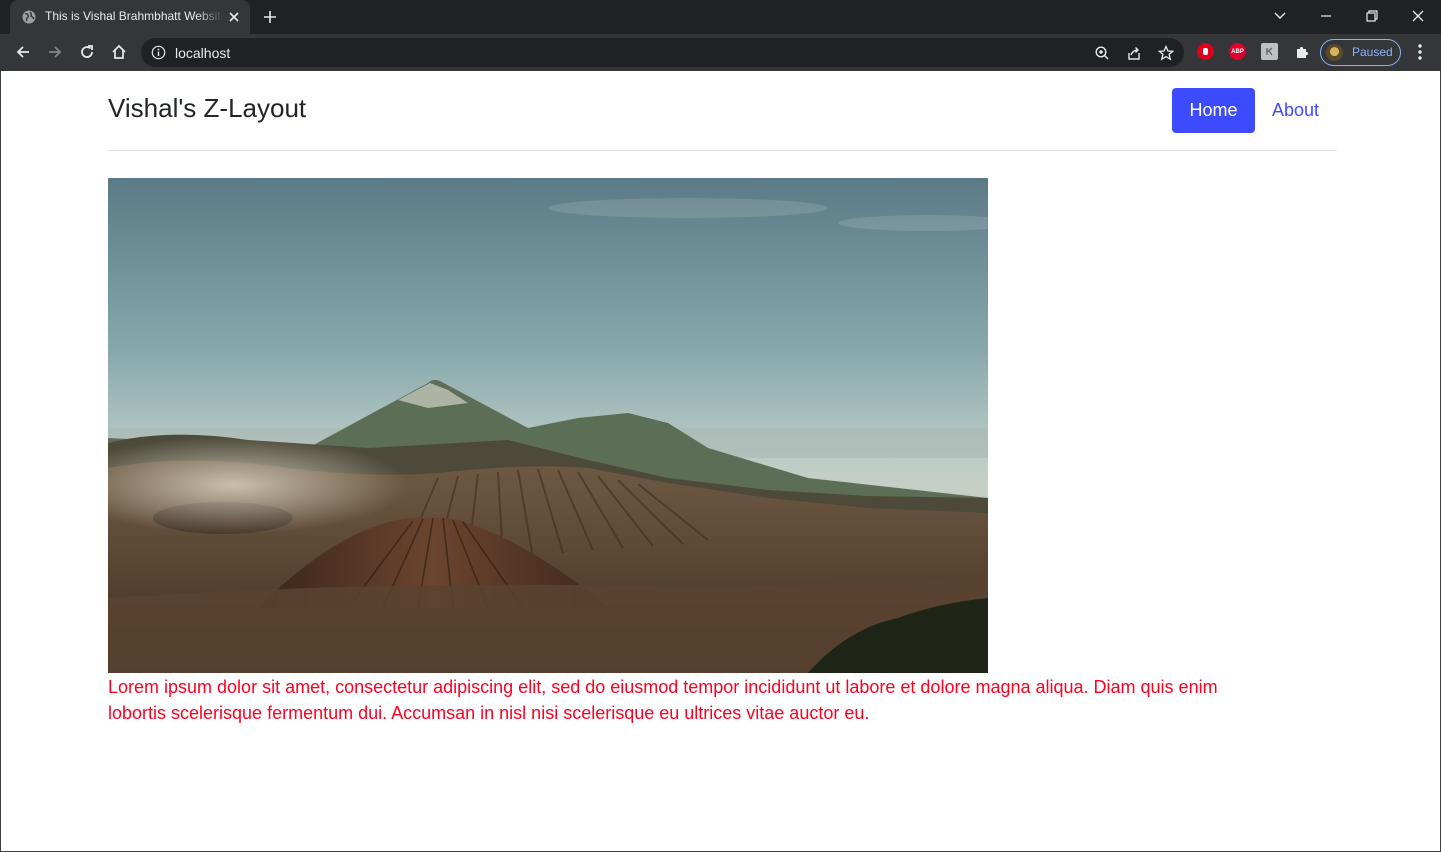 The height and width of the screenshot is (852, 1441). Describe the element at coordinates (722, 150) in the screenshot. I see `header-divider` at that location.